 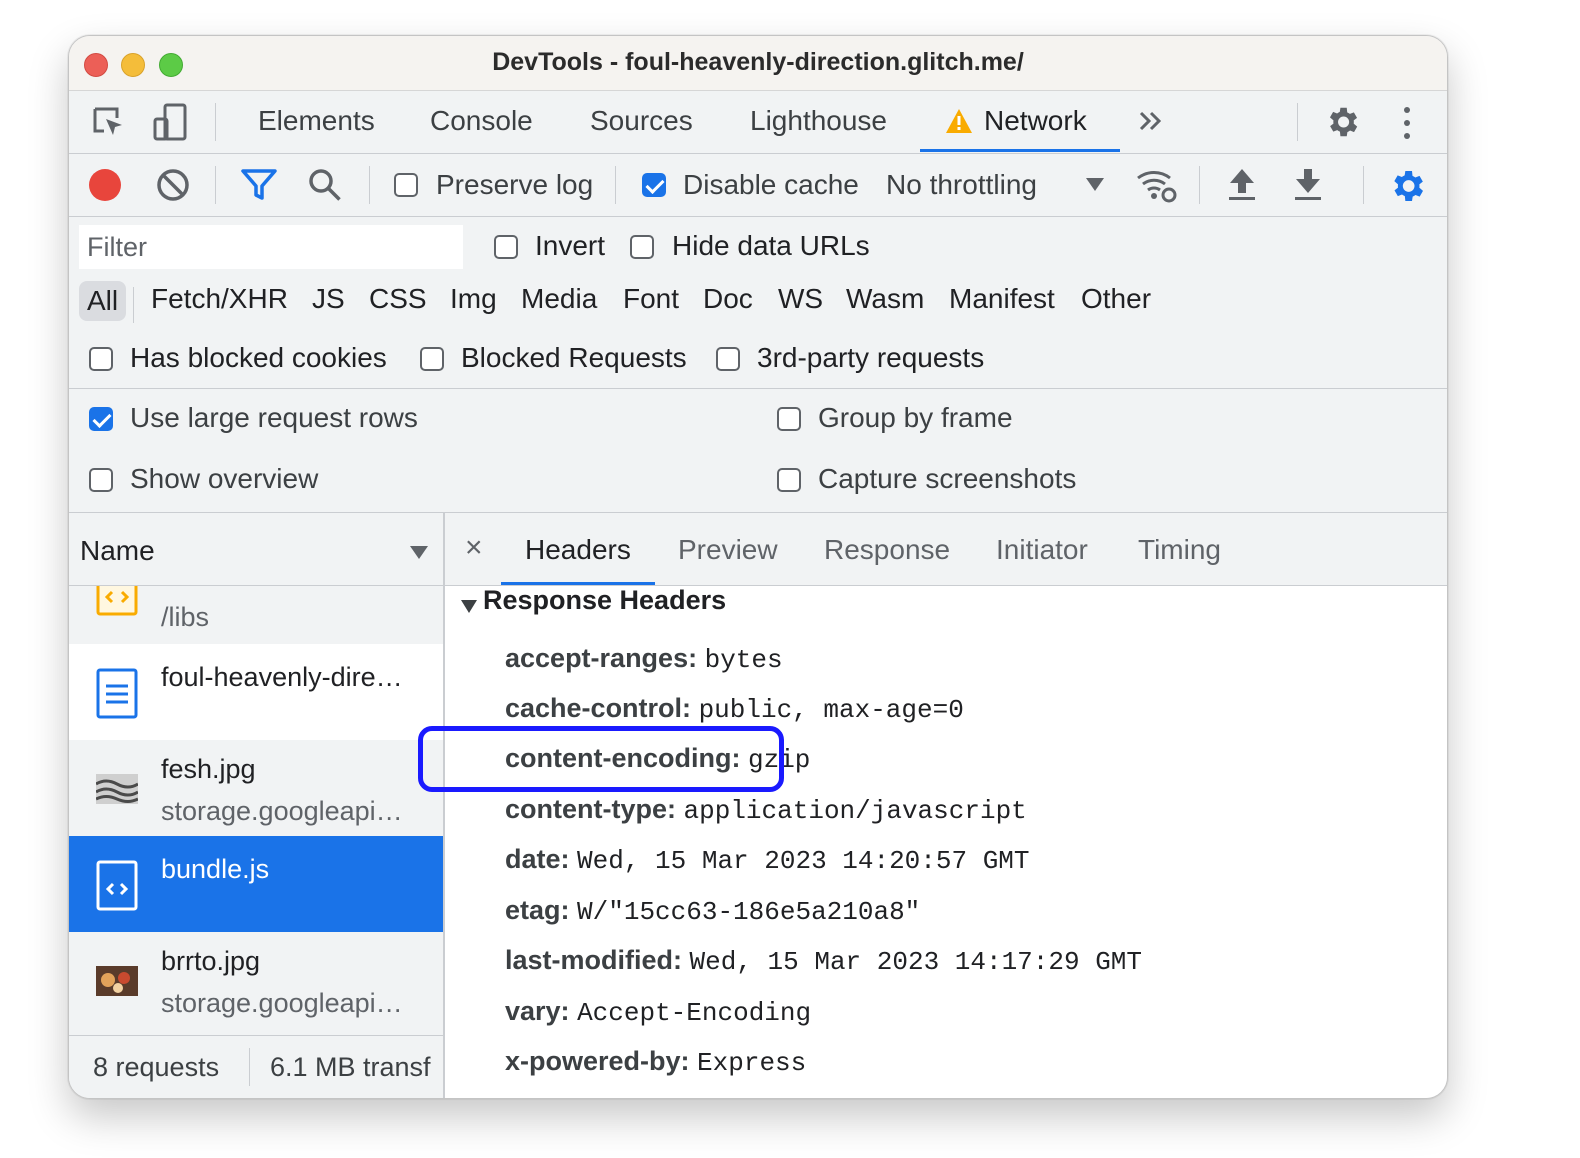 What do you see at coordinates (328, 299) in the screenshot?
I see `type-filter-js: JS` at bounding box center [328, 299].